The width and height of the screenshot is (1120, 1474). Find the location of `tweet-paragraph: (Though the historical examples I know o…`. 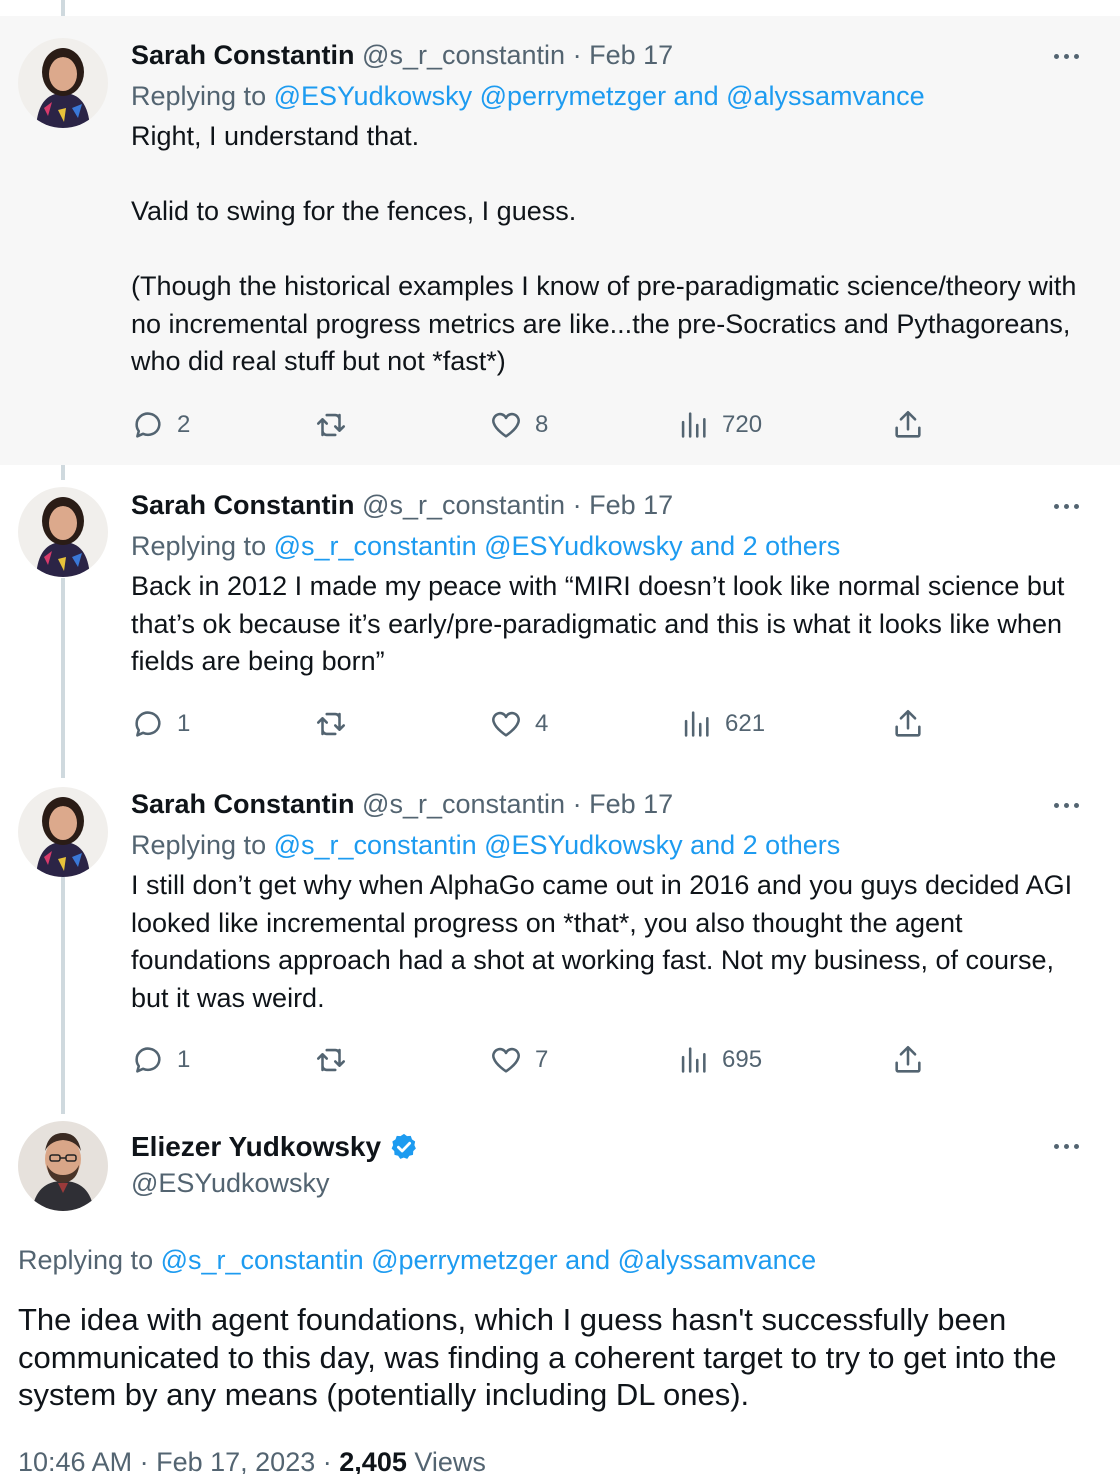

tweet-paragraph: (Though the historical examples I know o… is located at coordinates (607, 323).